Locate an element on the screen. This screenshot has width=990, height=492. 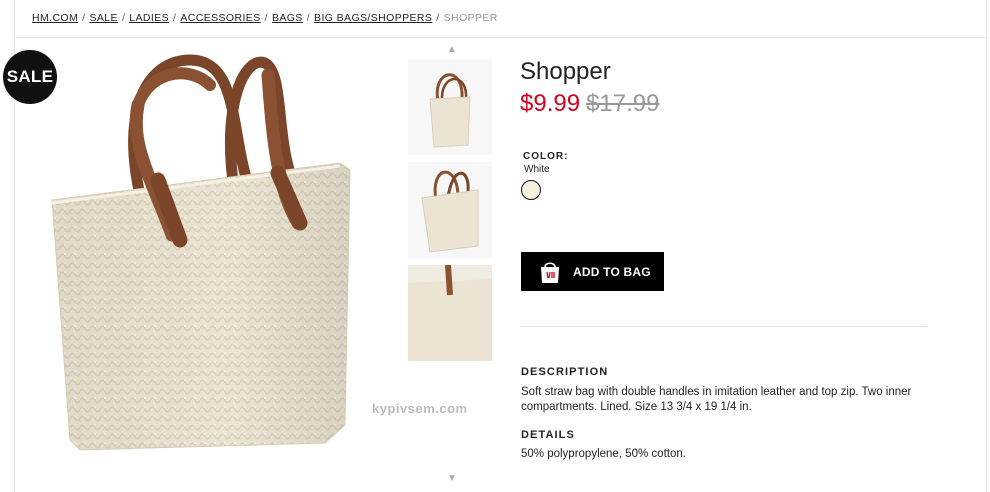
watermark: kypivsem.com is located at coordinates (420, 408).